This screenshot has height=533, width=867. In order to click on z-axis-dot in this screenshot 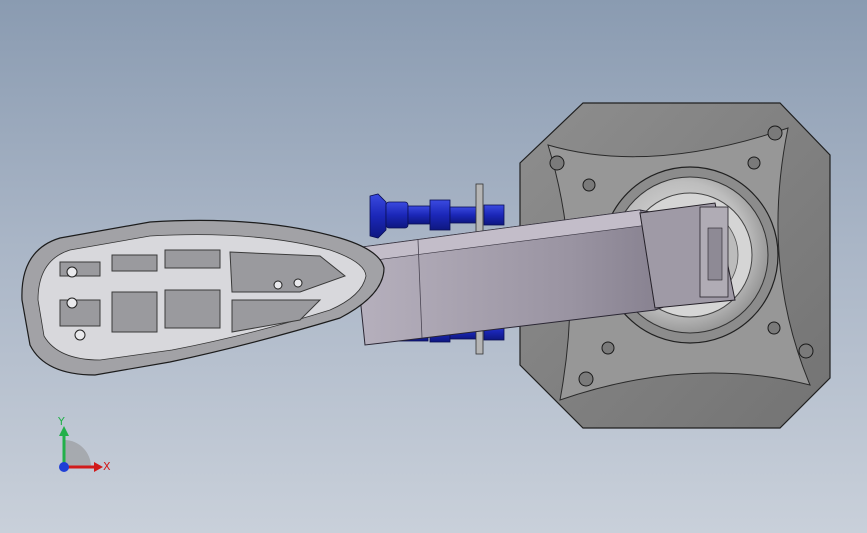, I will do `click(64, 467)`.